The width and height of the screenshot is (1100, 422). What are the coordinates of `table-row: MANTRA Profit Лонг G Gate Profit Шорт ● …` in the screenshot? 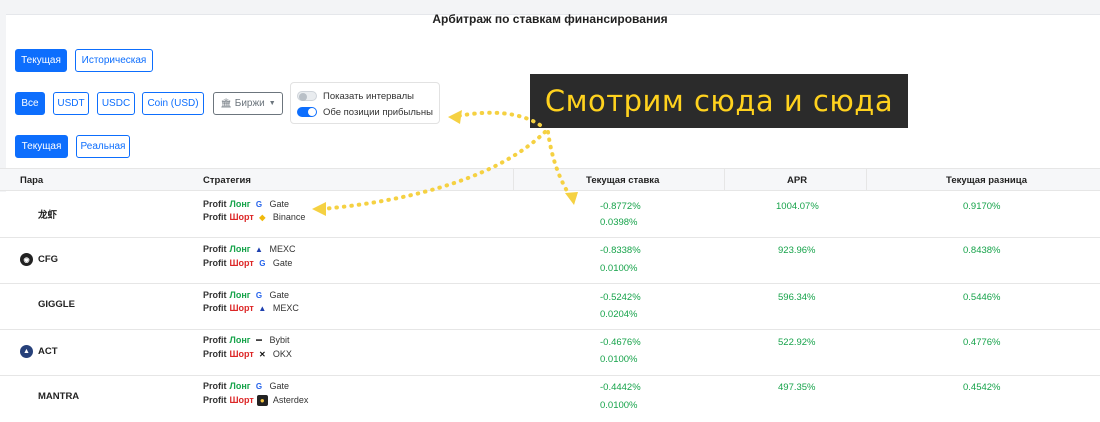 It's located at (550, 399).